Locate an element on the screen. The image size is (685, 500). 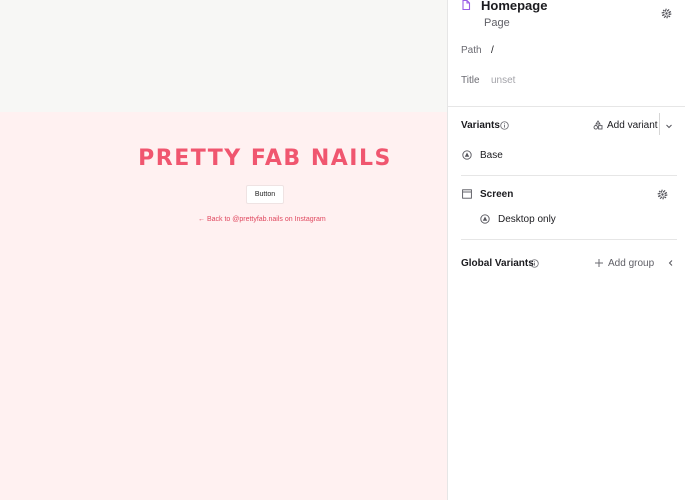
screen-icon is located at coordinates (467, 194).